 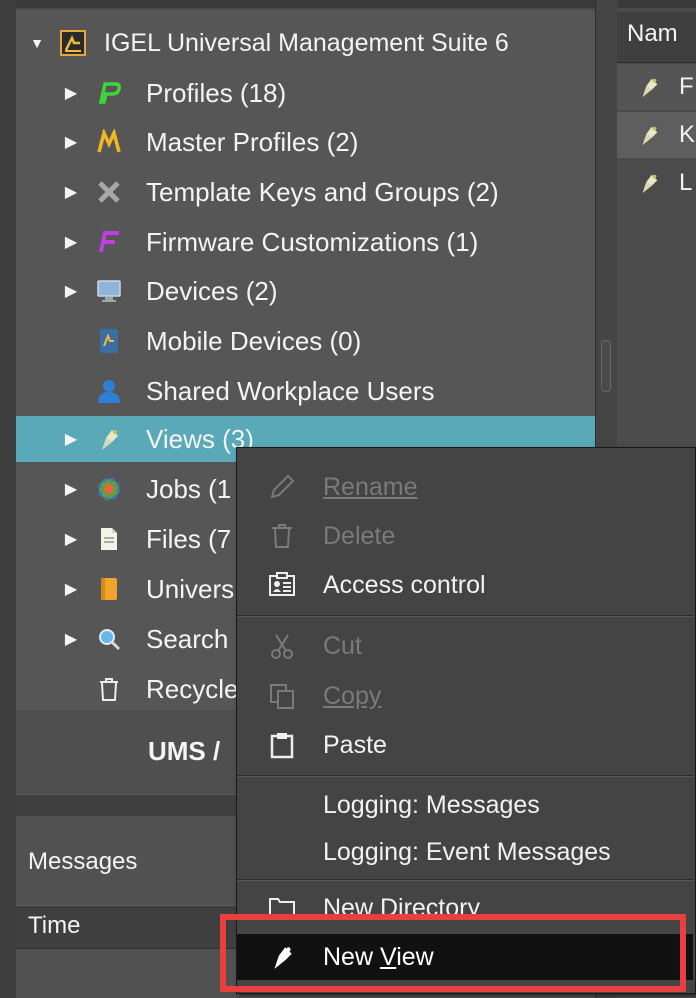 What do you see at coordinates (109, 242) in the screenshot?
I see `firmware-customizations-icon` at bounding box center [109, 242].